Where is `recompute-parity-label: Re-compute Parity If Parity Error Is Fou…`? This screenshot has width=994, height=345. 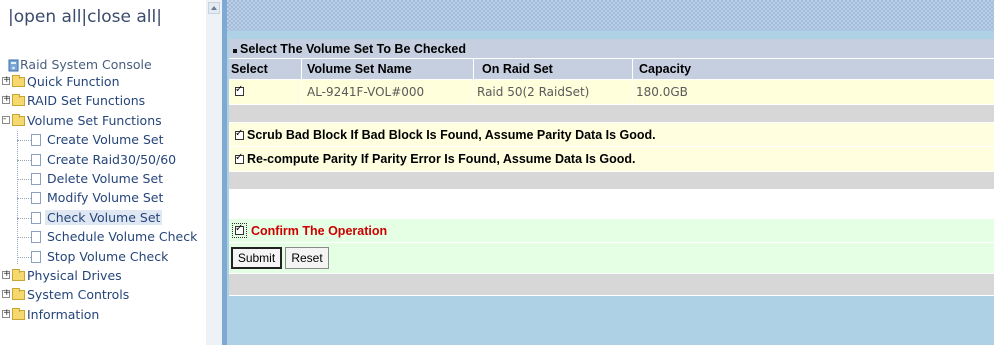 recompute-parity-label: Re-compute Parity If Parity Error Is Fou… is located at coordinates (441, 159).